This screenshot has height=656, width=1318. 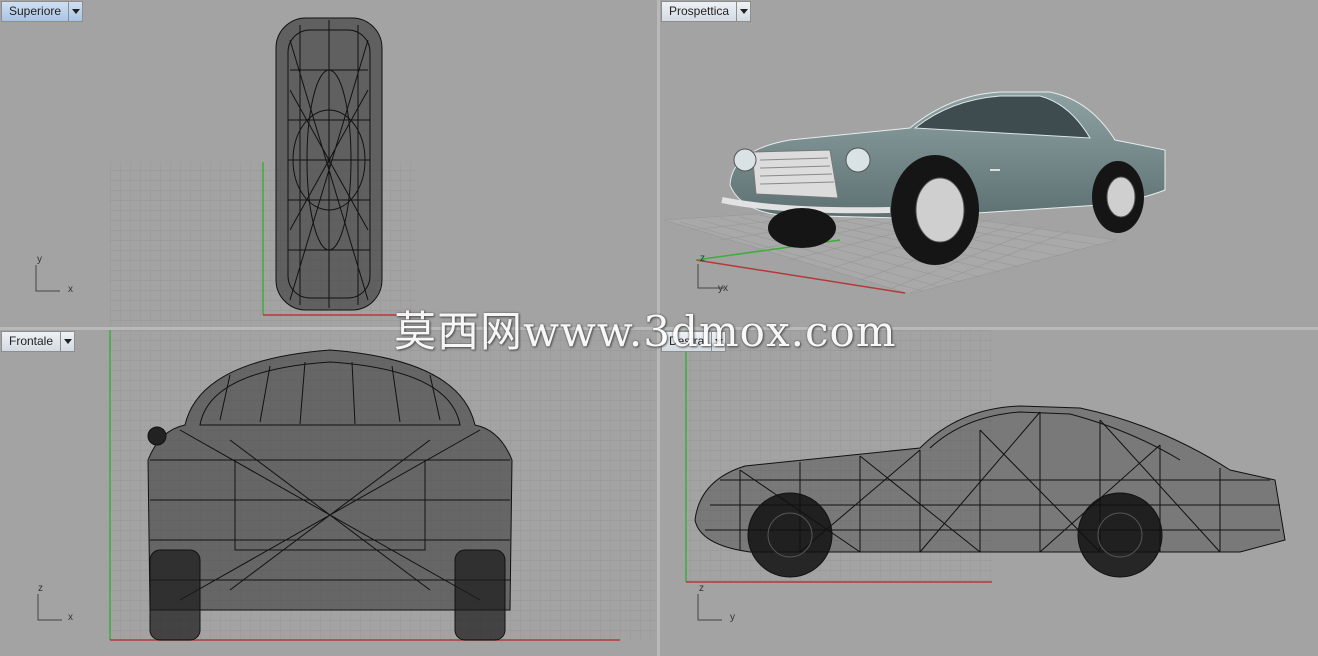 I want to click on viewport-tab-top: Superiore, so click(x=42, y=11).